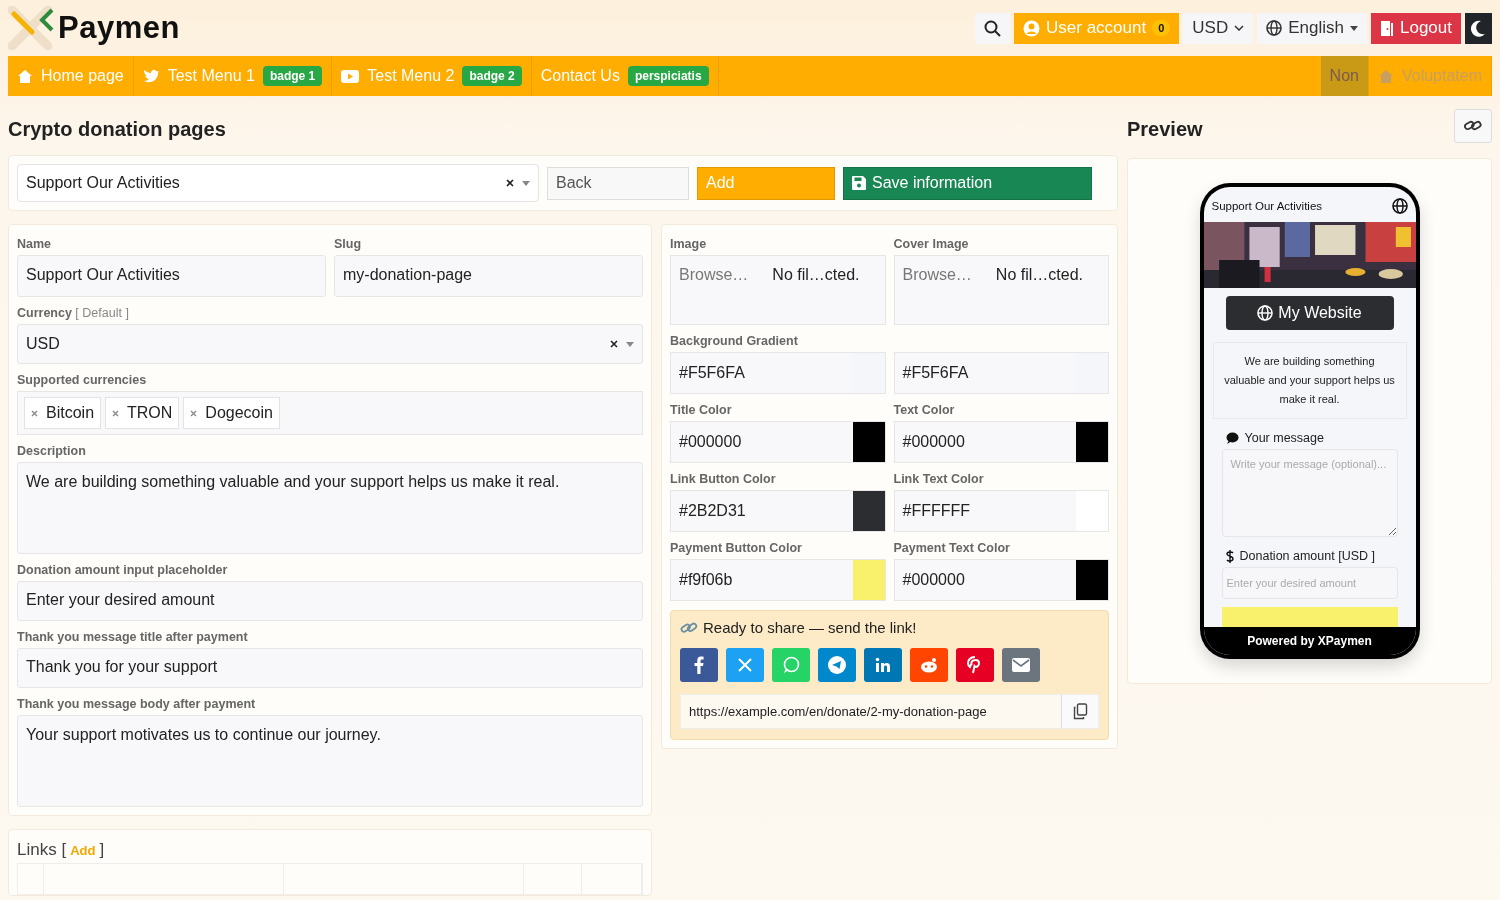  I want to click on facebook-icon, so click(699, 665).